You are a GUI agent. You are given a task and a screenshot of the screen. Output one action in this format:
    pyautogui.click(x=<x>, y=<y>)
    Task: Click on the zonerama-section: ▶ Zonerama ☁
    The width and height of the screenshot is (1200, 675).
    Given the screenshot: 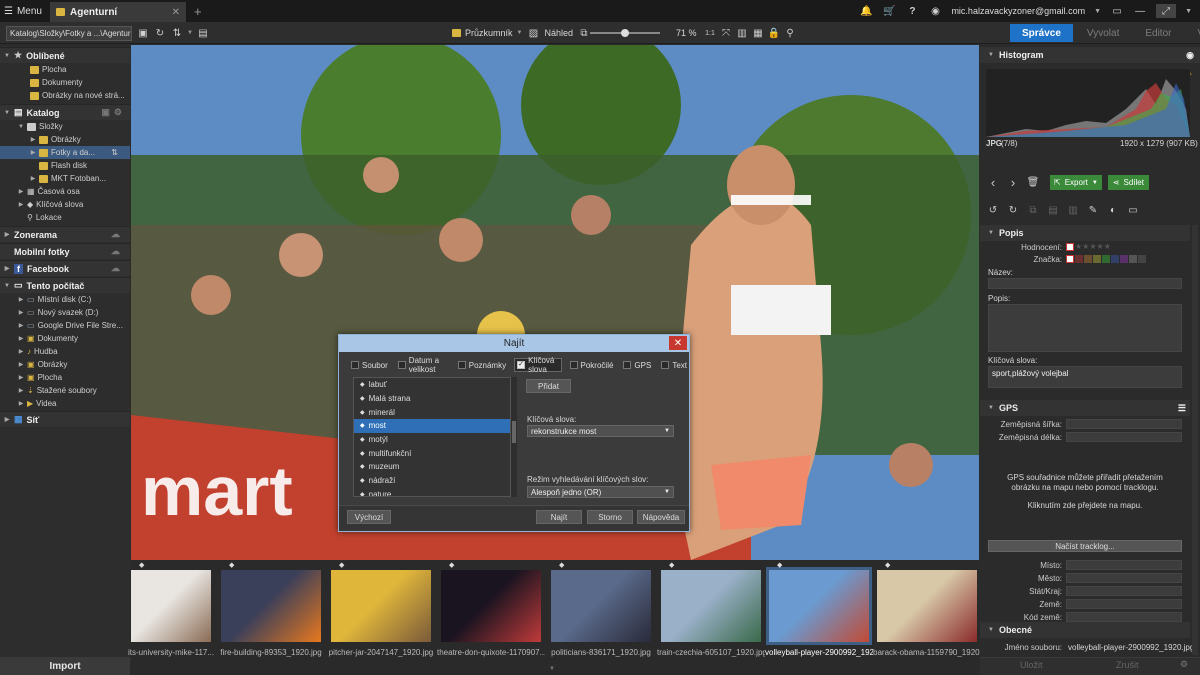 What is the action you would take?
    pyautogui.click(x=65, y=234)
    